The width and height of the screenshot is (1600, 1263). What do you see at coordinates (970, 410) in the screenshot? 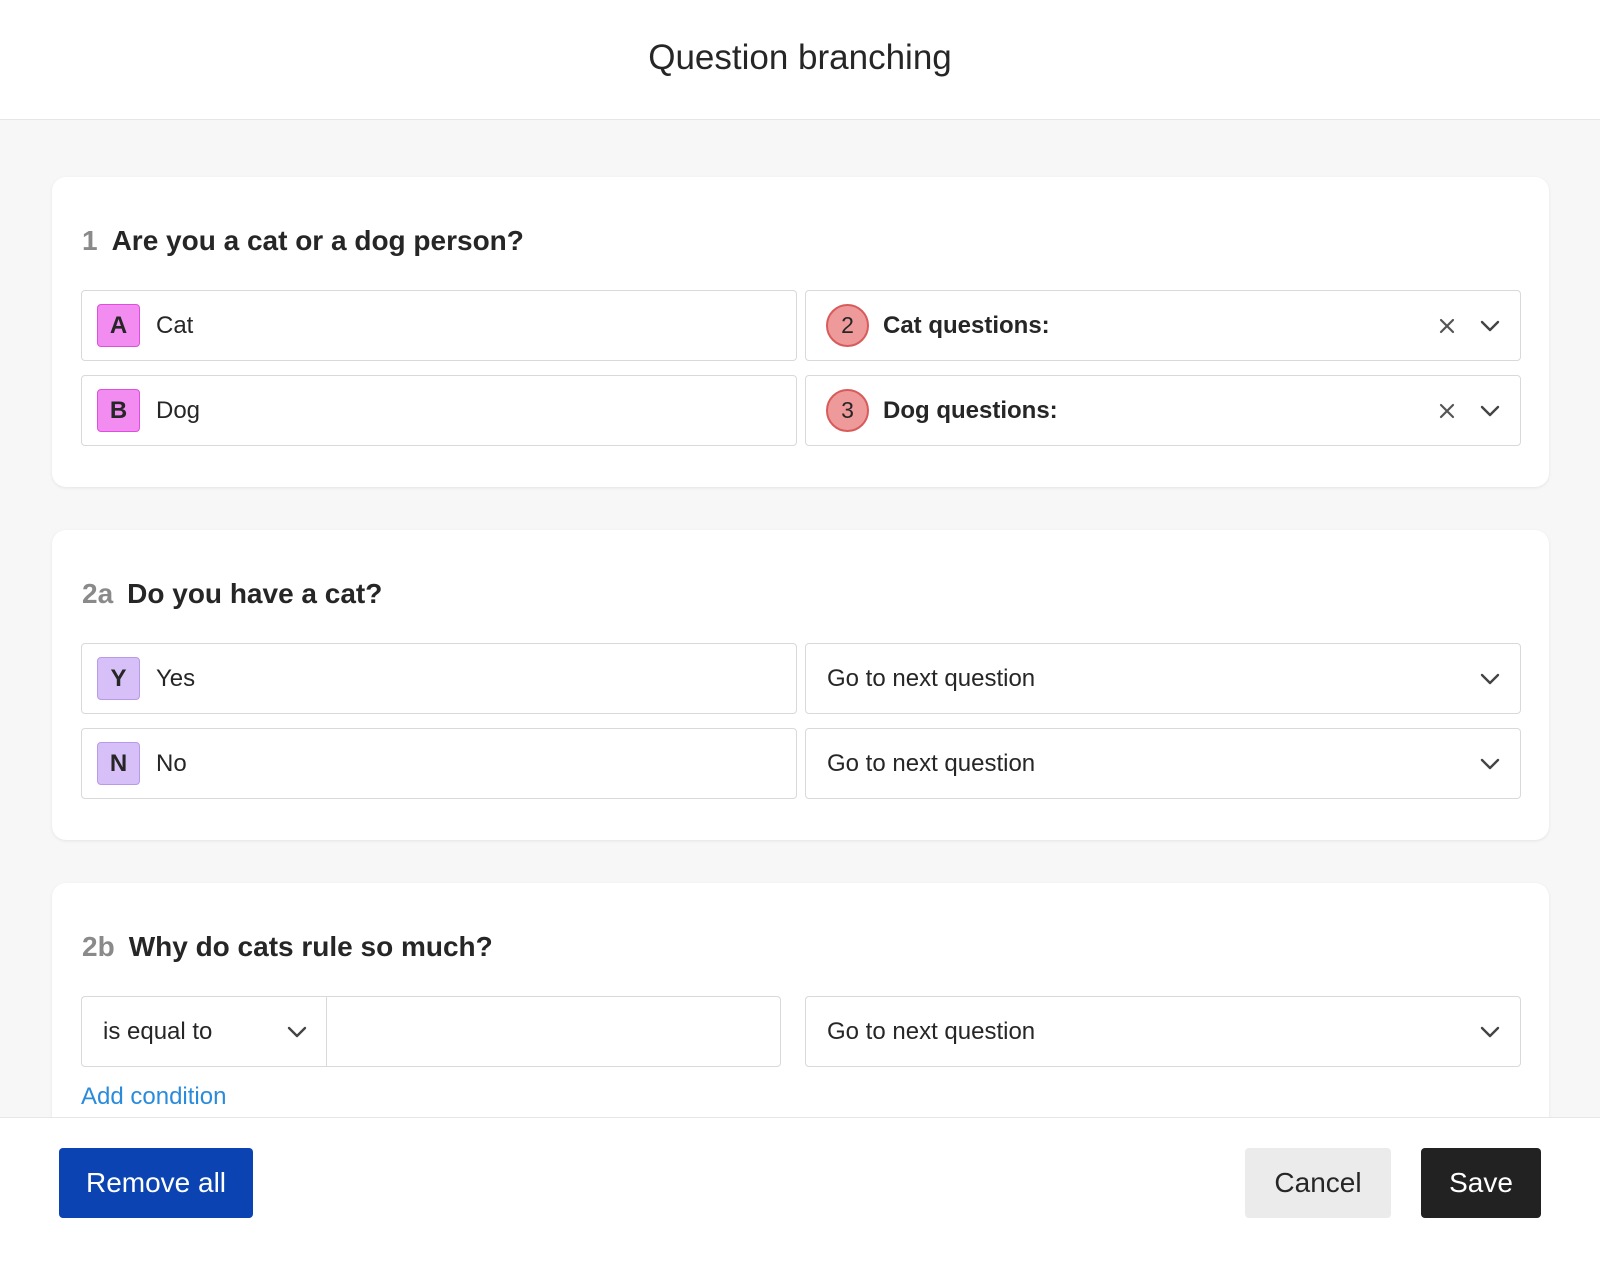
I see `target-question-label: Dog questions:` at bounding box center [970, 410].